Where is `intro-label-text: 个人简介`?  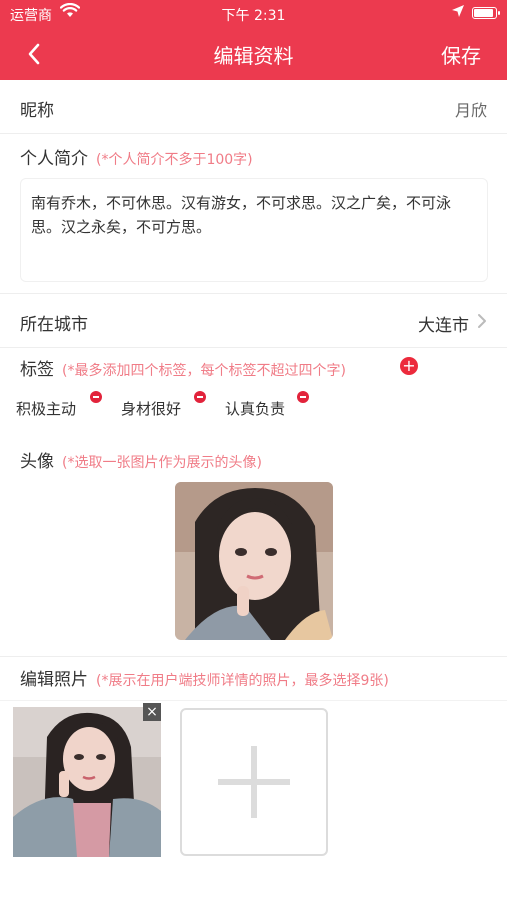 intro-label-text: 个人简介 is located at coordinates (54, 159).